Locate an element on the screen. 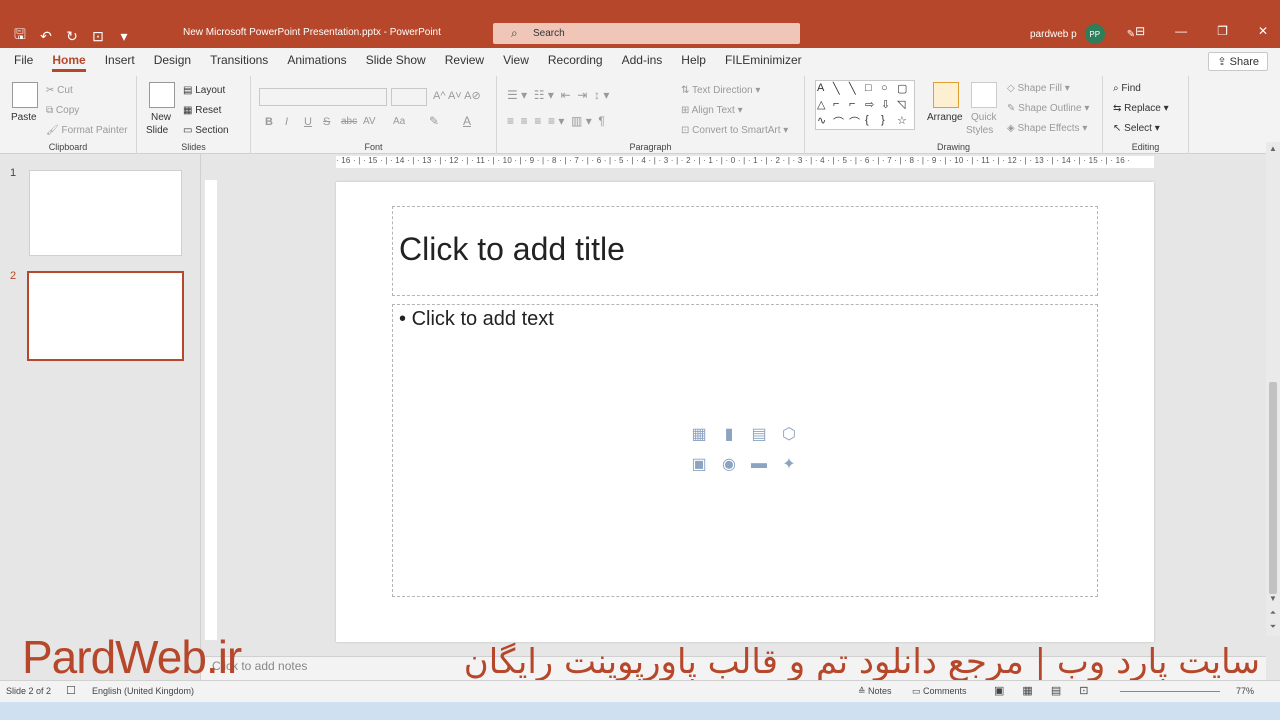 The width and height of the screenshot is (1280, 720). font-color-icon: A is located at coordinates (467, 121).